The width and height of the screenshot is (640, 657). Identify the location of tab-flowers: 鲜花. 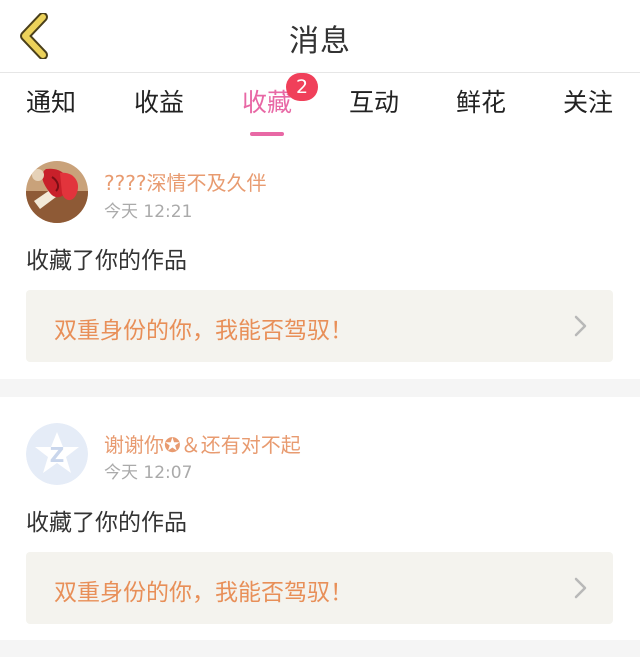
(481, 108).